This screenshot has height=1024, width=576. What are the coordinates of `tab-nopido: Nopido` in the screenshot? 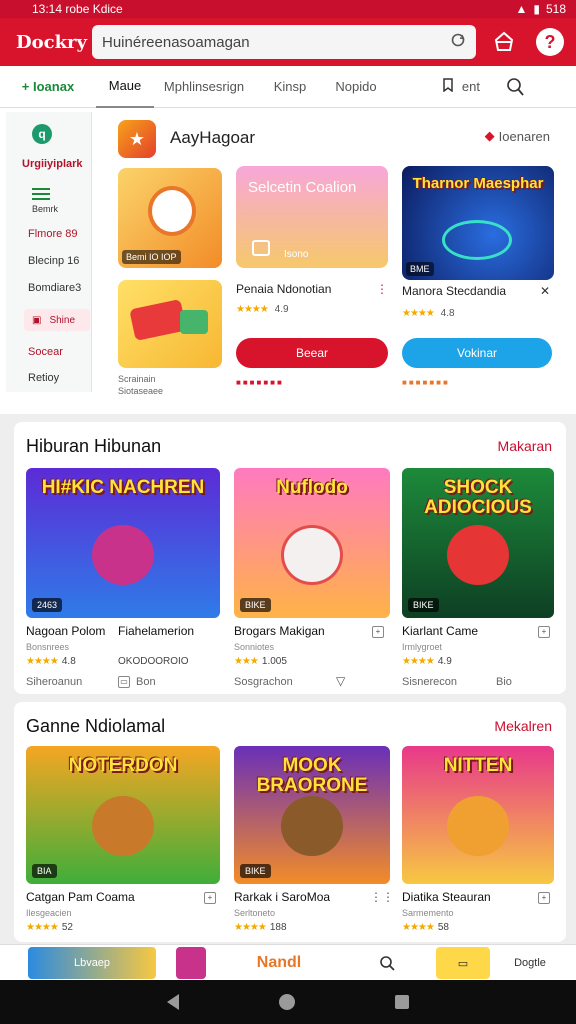 It's located at (356, 87).